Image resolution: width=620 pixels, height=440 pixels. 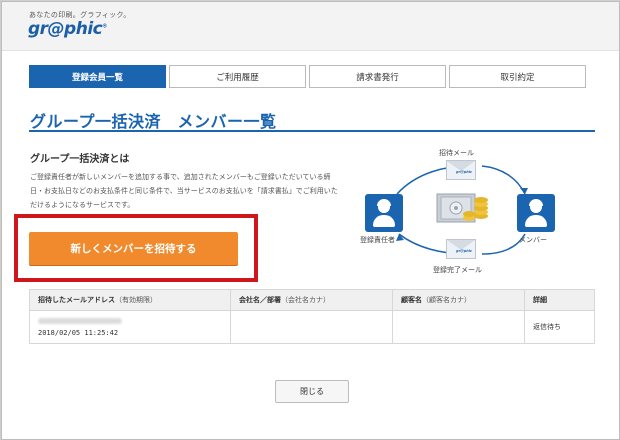 I want to click on logo-text: gr@phic, so click(x=65, y=29).